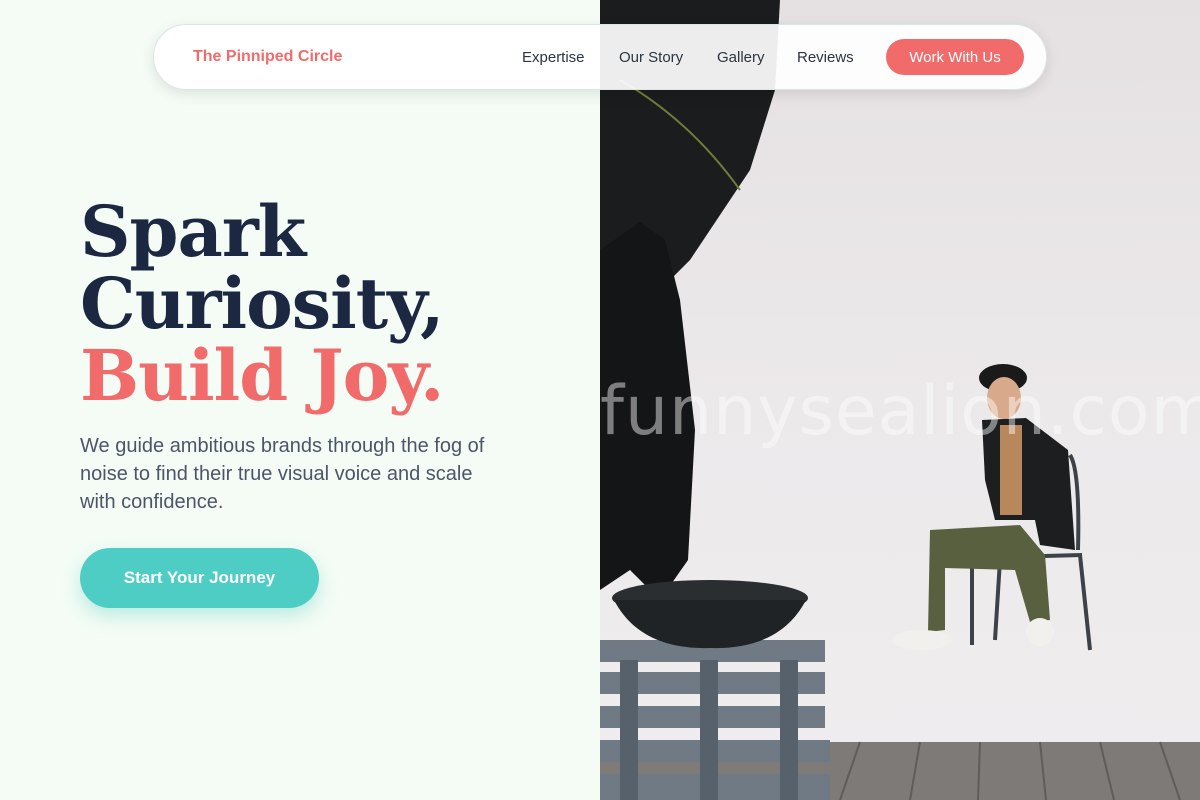 The width and height of the screenshot is (1200, 800). I want to click on site-logo: The Pinniped Circle, so click(267, 57).